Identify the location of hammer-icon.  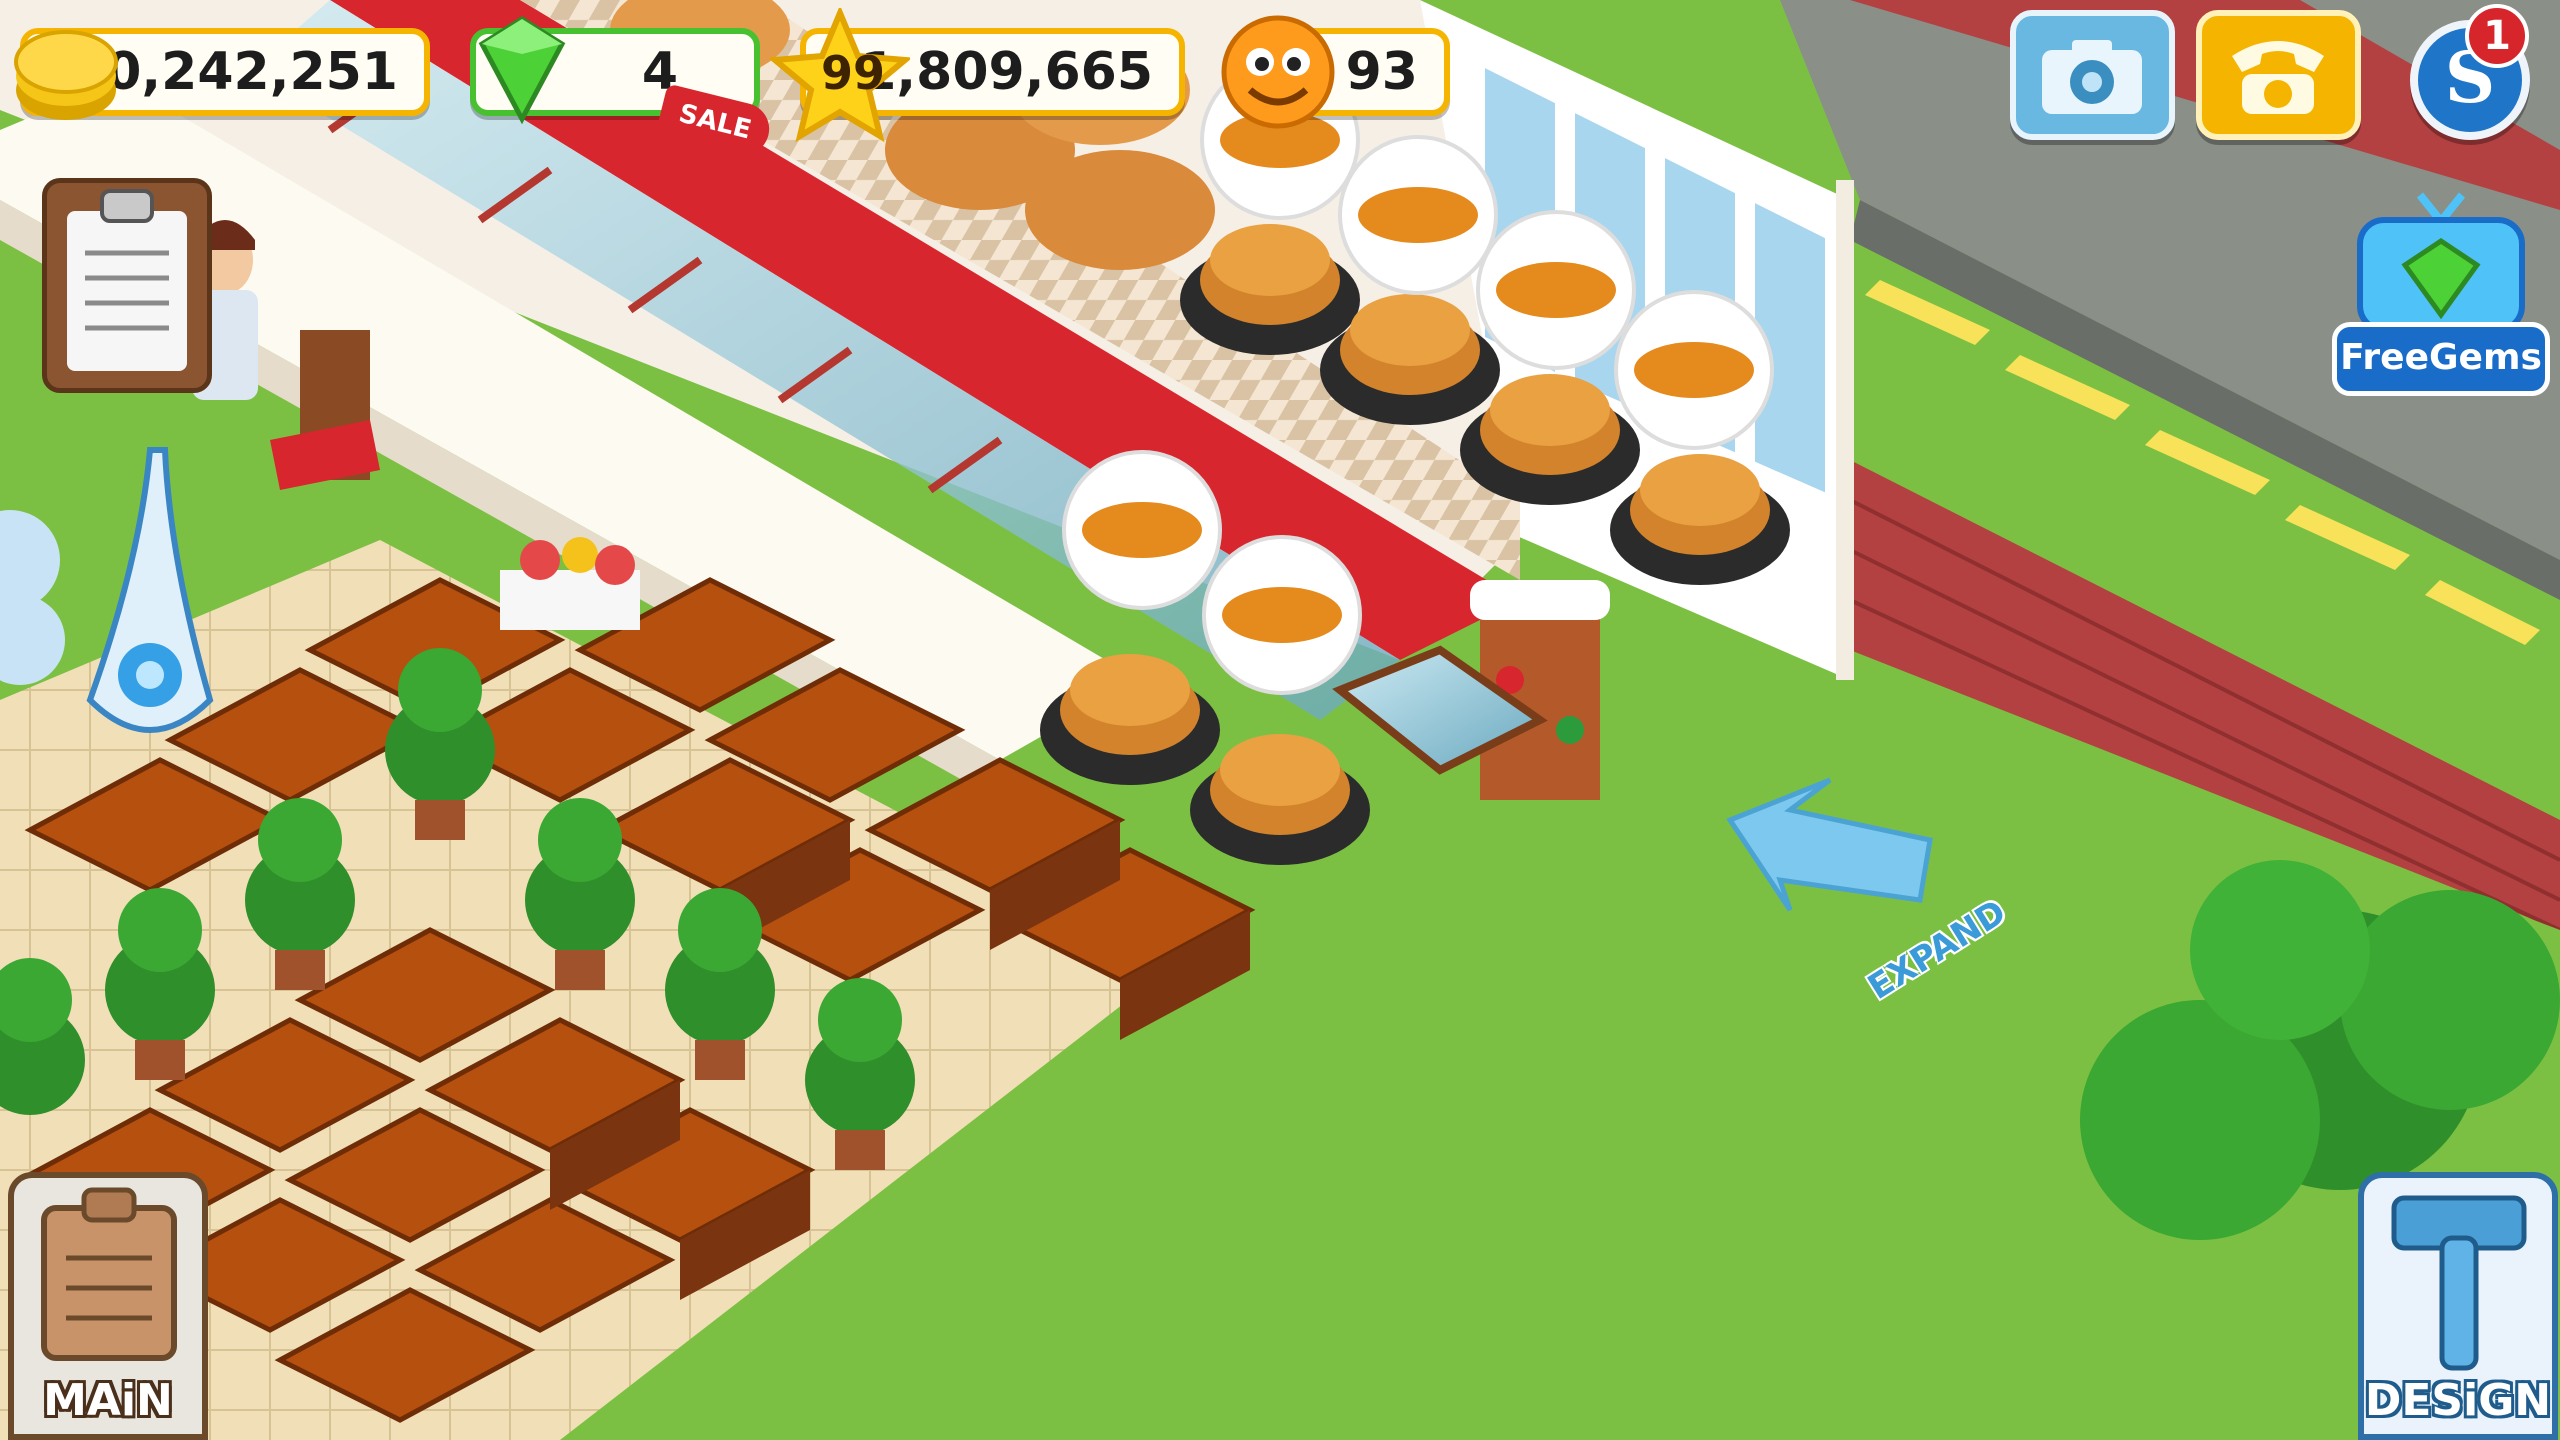
(2459, 1283).